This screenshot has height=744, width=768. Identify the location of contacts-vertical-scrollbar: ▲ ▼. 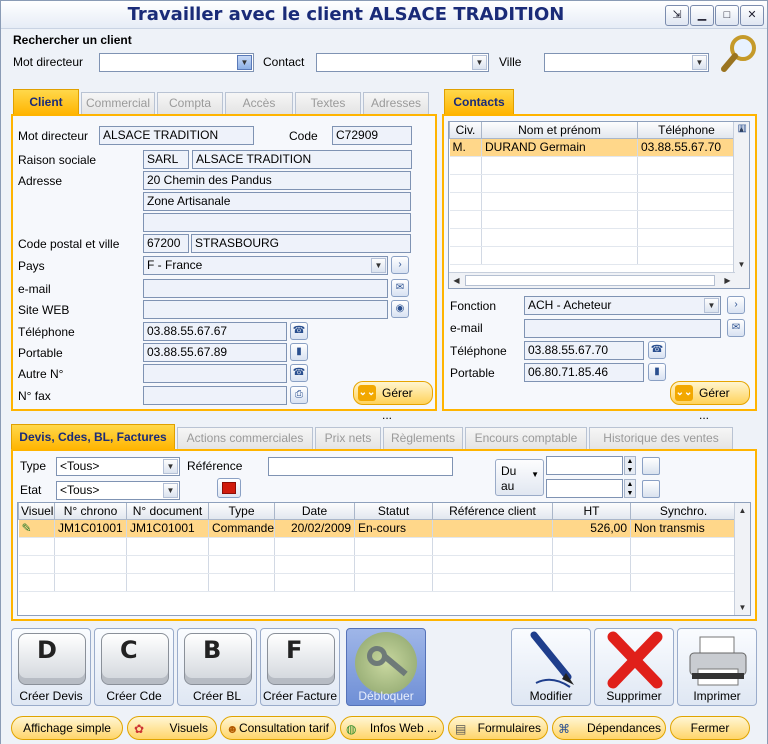
(741, 205).